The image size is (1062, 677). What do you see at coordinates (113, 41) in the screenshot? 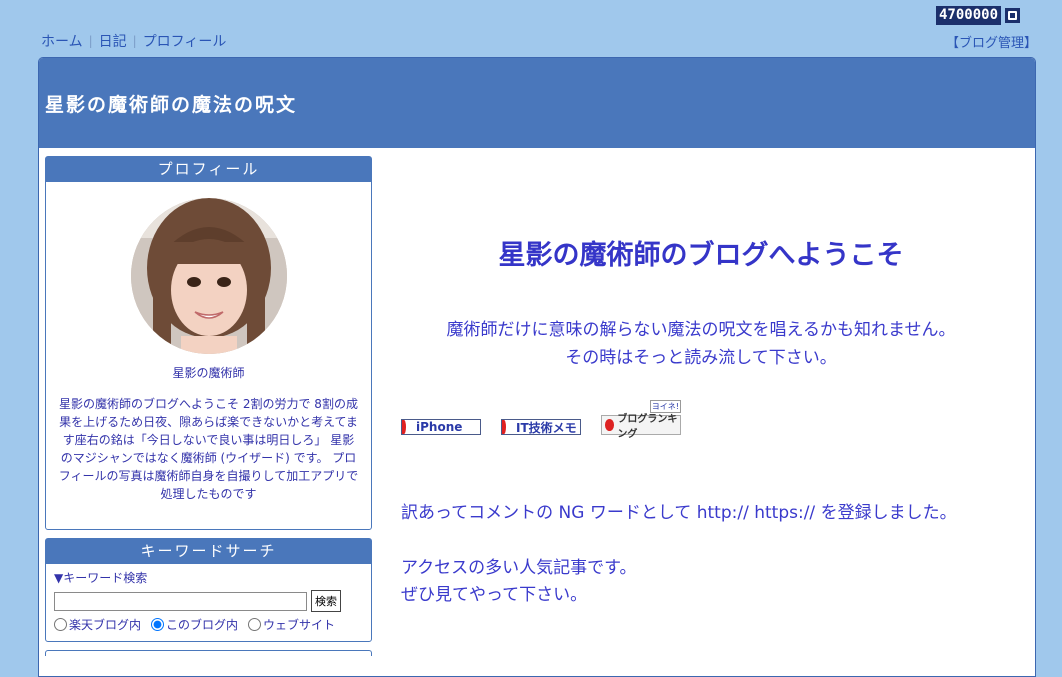
I see `nav-diary-link: 日記` at bounding box center [113, 41].